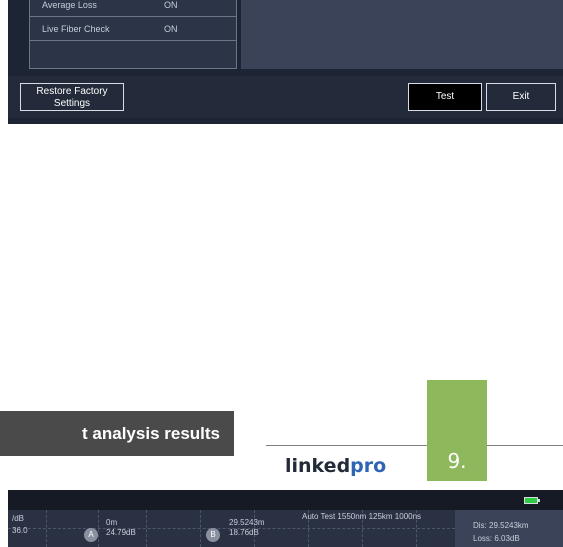 This screenshot has width=563, height=547. Describe the element at coordinates (244, 532) in the screenshot. I see `marker-b-loss: 18.76dB` at that location.